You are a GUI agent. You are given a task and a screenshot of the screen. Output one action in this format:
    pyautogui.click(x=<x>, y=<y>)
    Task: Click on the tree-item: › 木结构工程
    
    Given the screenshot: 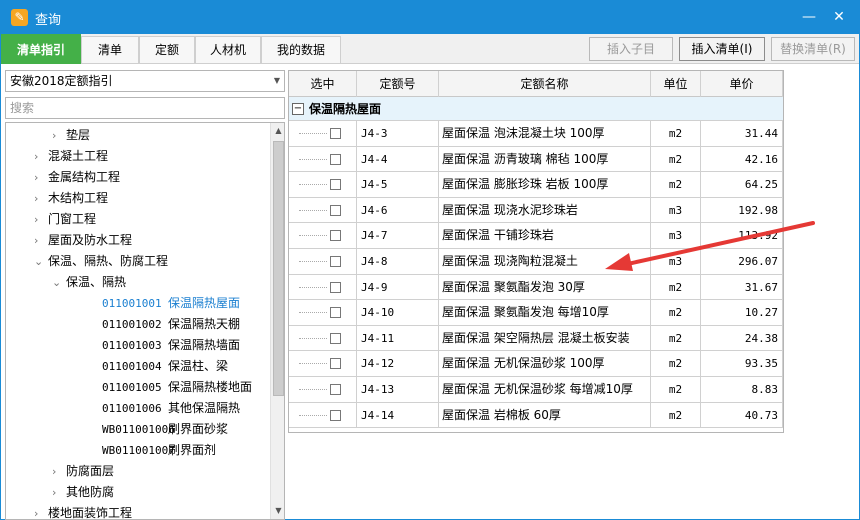 What is the action you would take?
    pyautogui.click(x=71, y=198)
    